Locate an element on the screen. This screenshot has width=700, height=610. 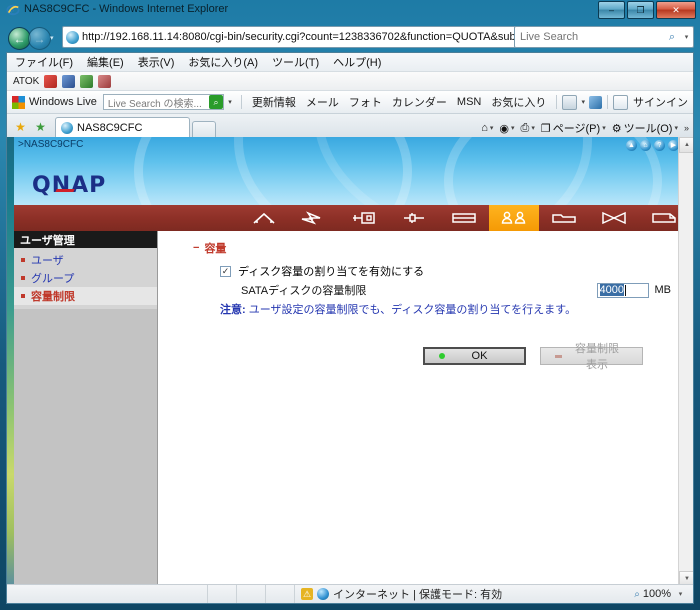
windows-live-brand: Windows Live is located at coordinates (63, 102).